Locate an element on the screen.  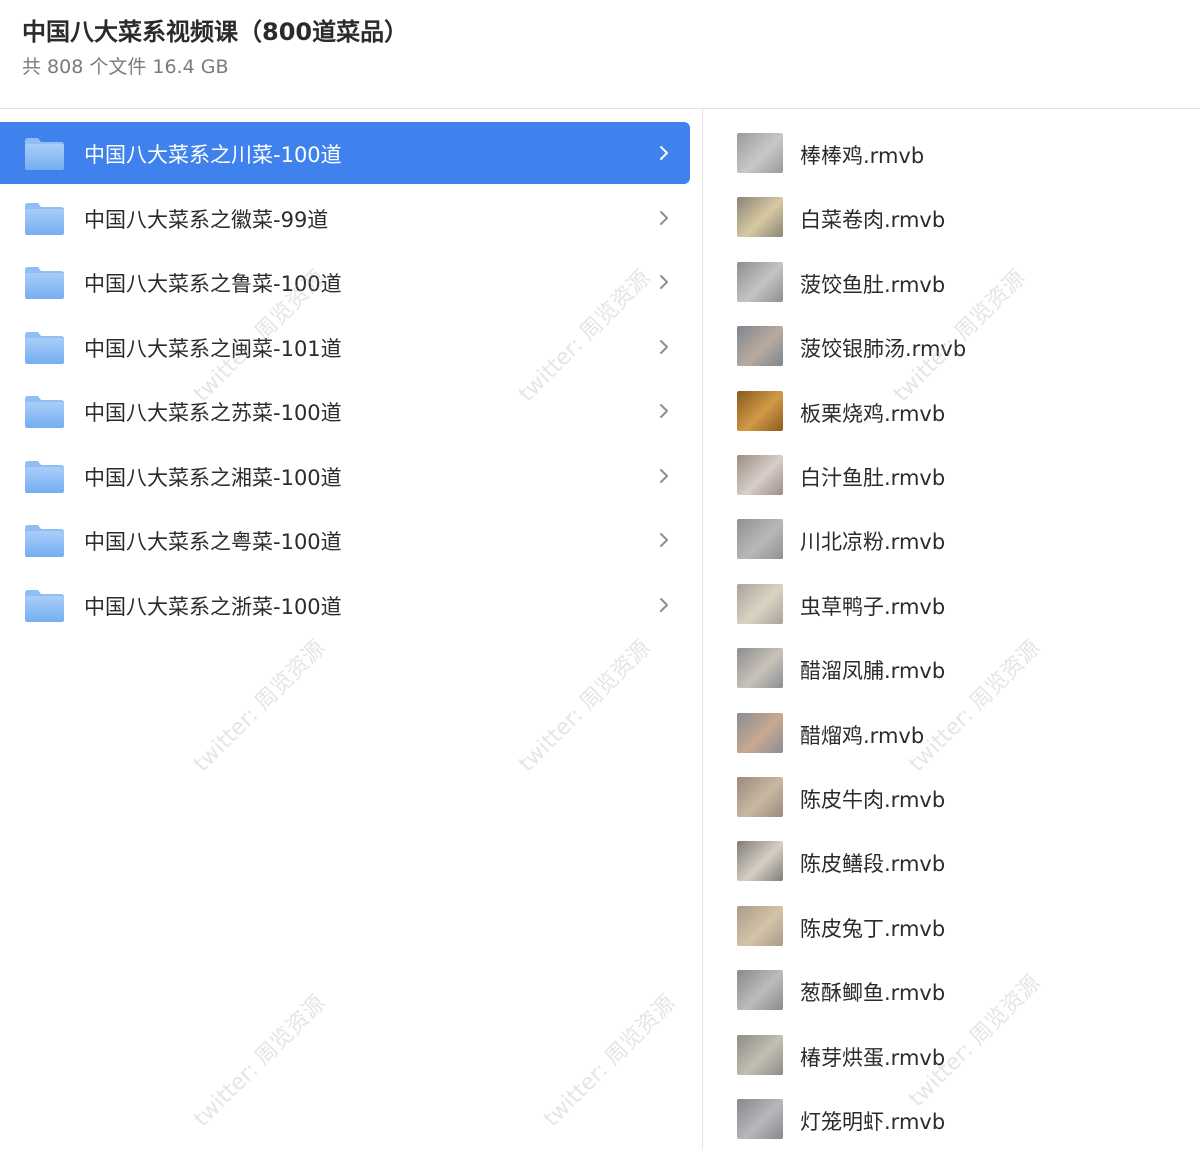
file-label: 白汁鱼肚.rmvb is located at coordinates (873, 478).